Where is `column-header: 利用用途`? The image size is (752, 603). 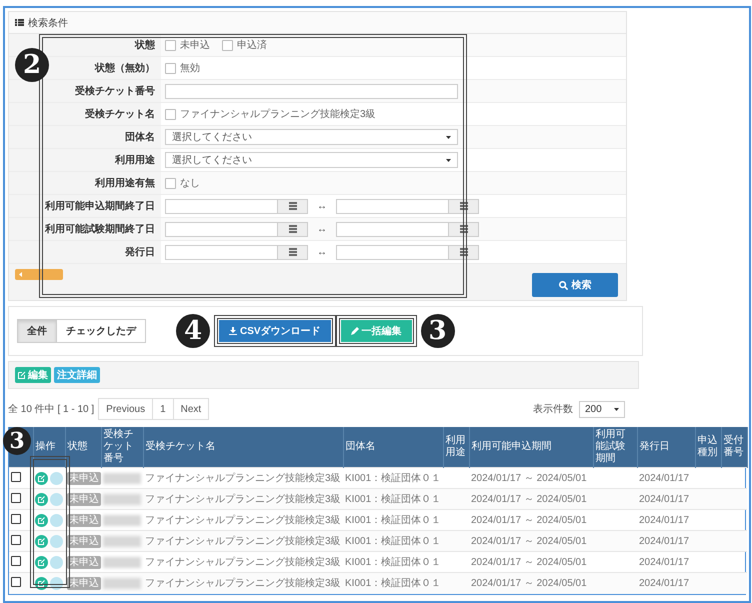 column-header: 利用用途 is located at coordinates (456, 446).